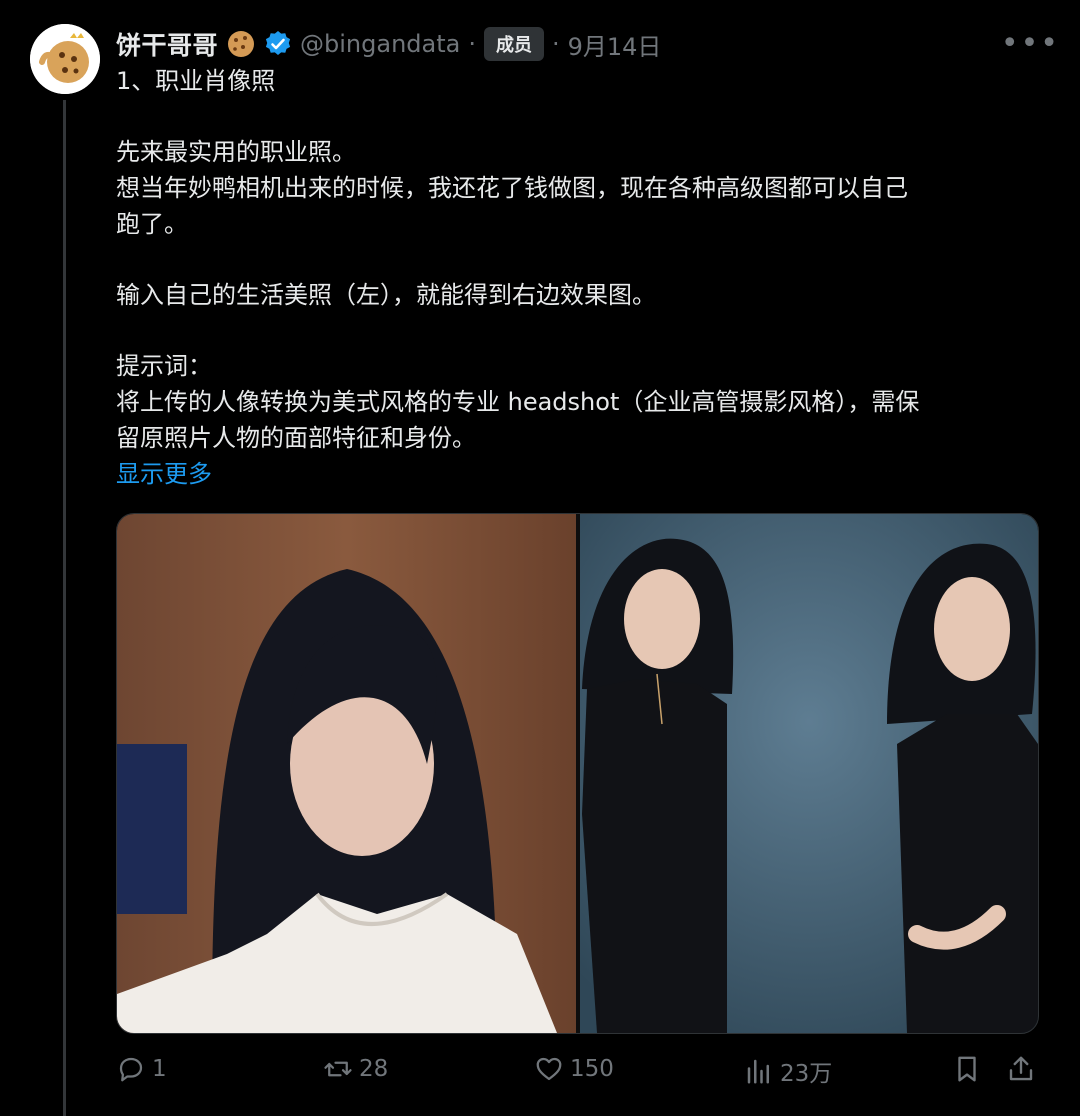 The height and width of the screenshot is (1116, 1080). I want to click on member-badge: 成员, so click(513, 44).